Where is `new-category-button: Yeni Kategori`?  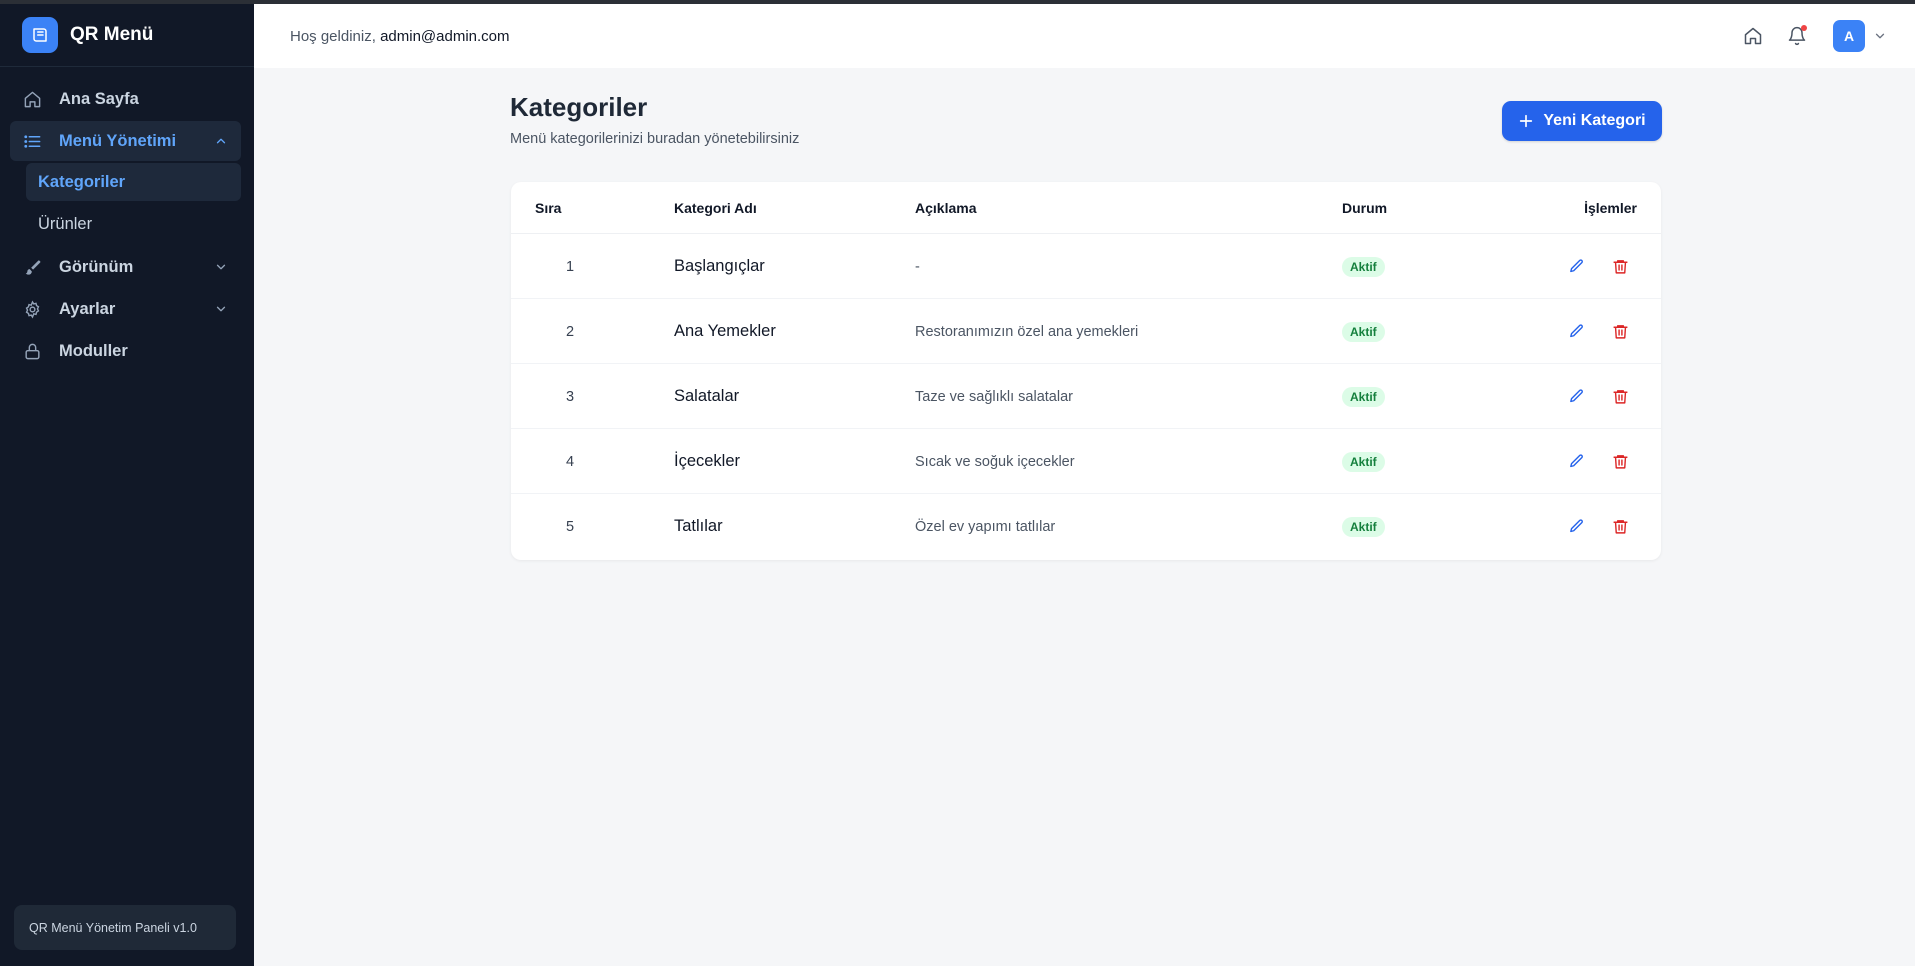
new-category-button: Yeni Kategori is located at coordinates (1582, 121).